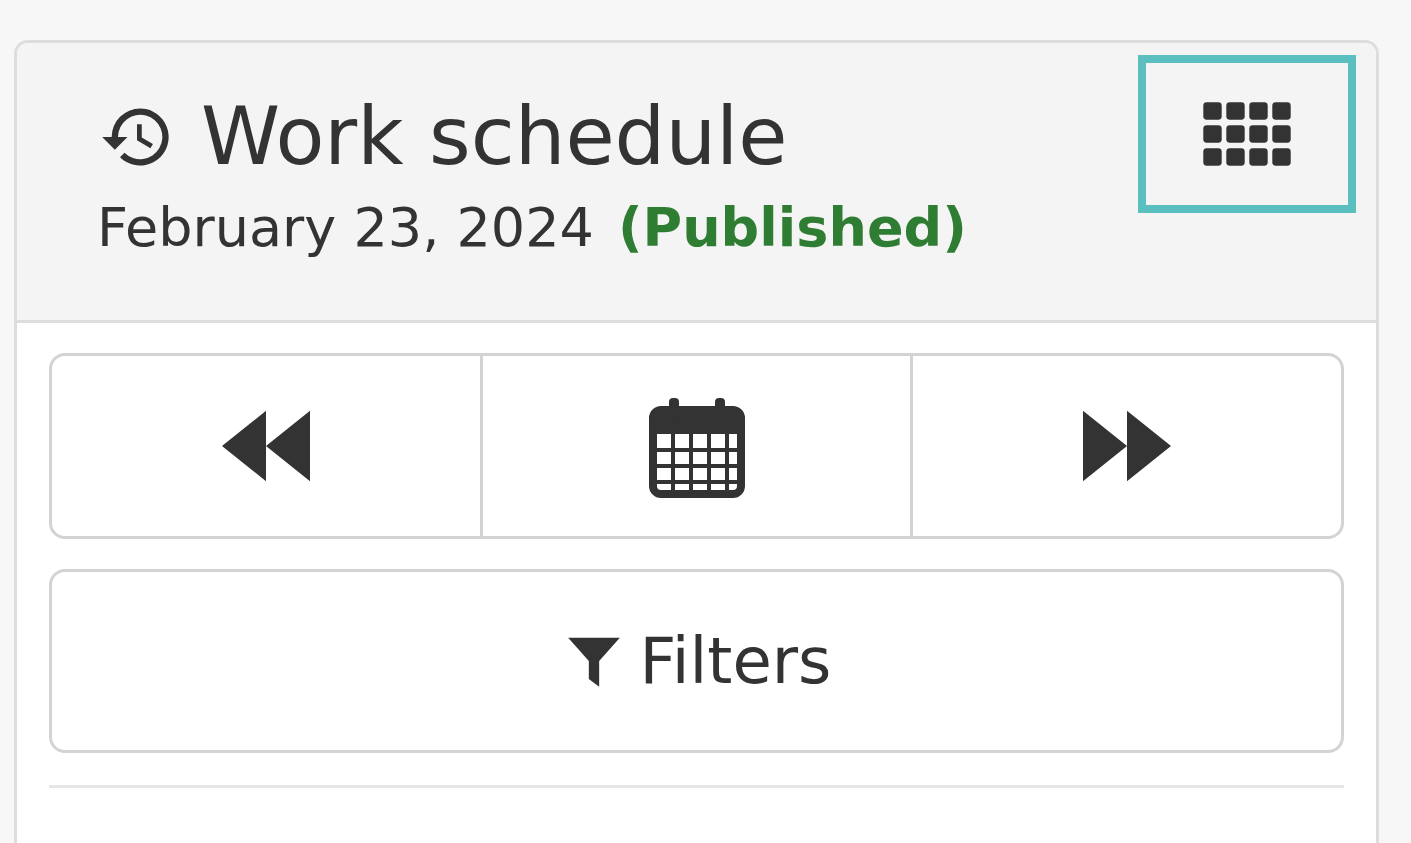 The height and width of the screenshot is (843, 1411). I want to click on apps-button, so click(1247, 134).